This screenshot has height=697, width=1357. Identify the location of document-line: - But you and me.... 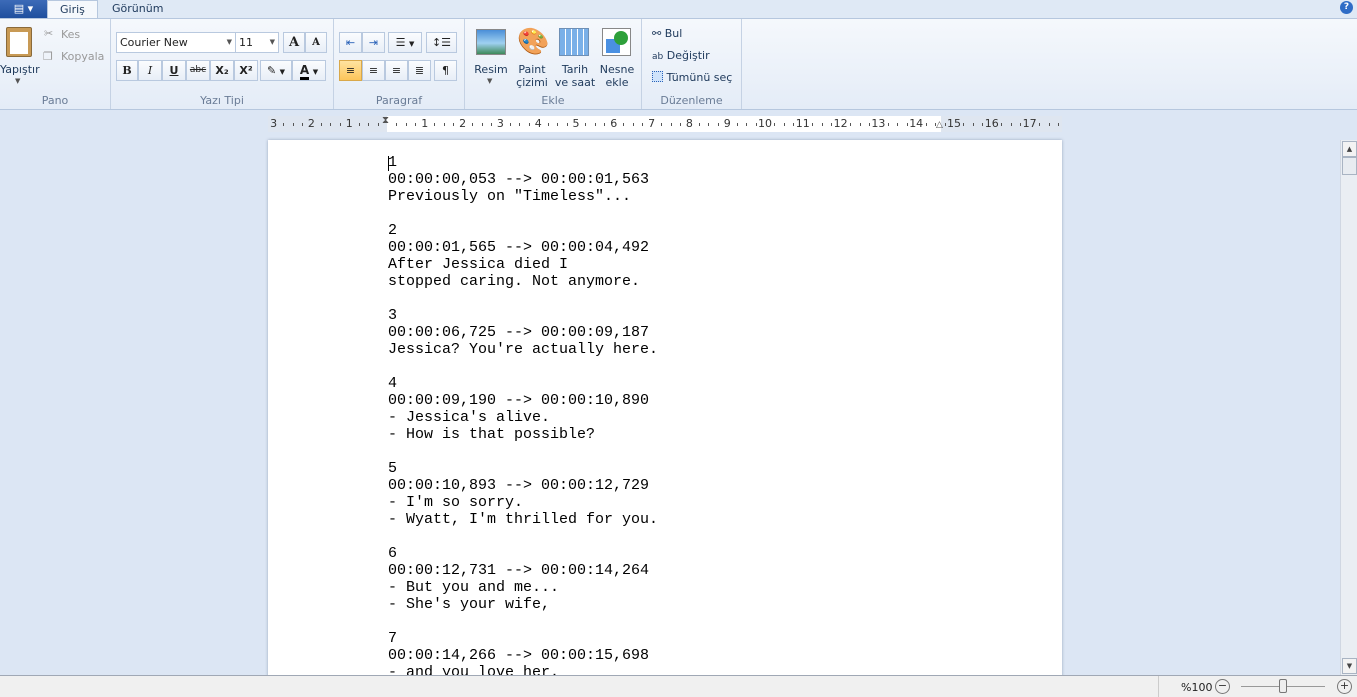
(523, 587).